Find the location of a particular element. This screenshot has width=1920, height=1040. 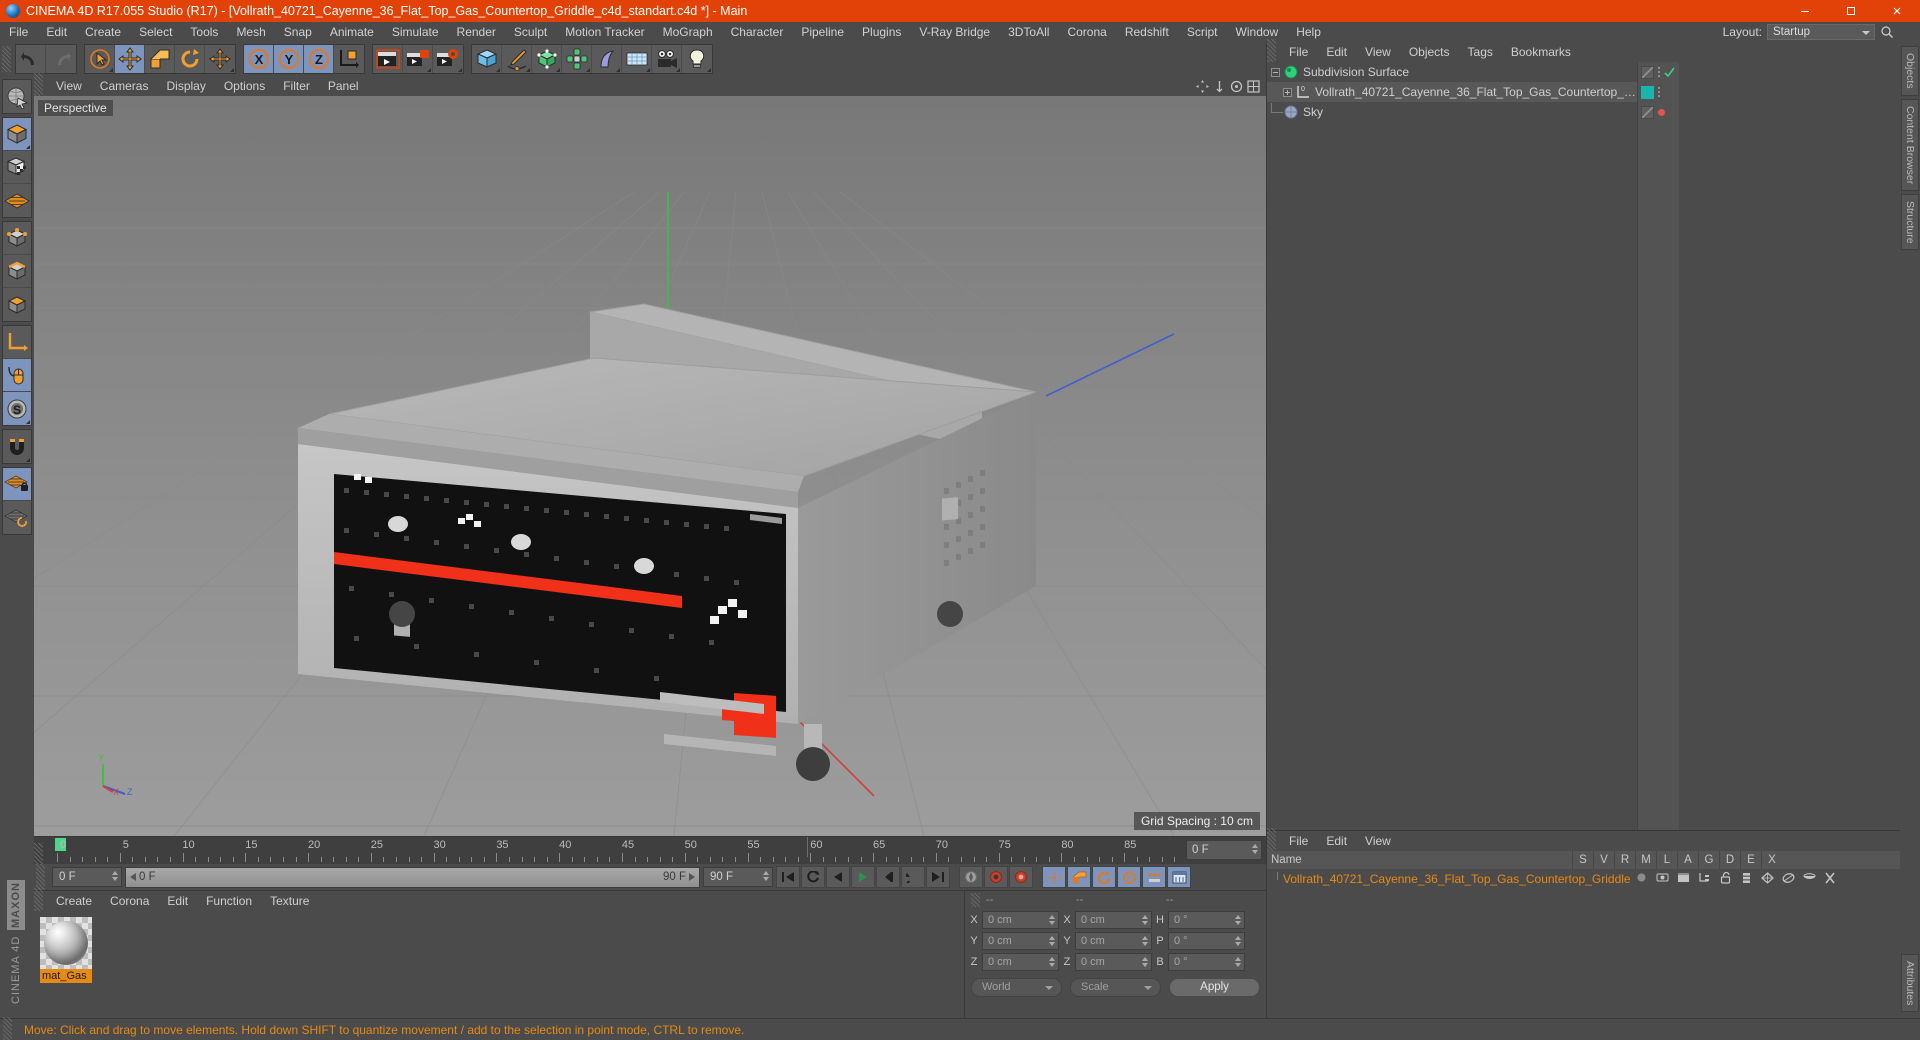

dock-tab-structure: Structure is located at coordinates (1910, 222).